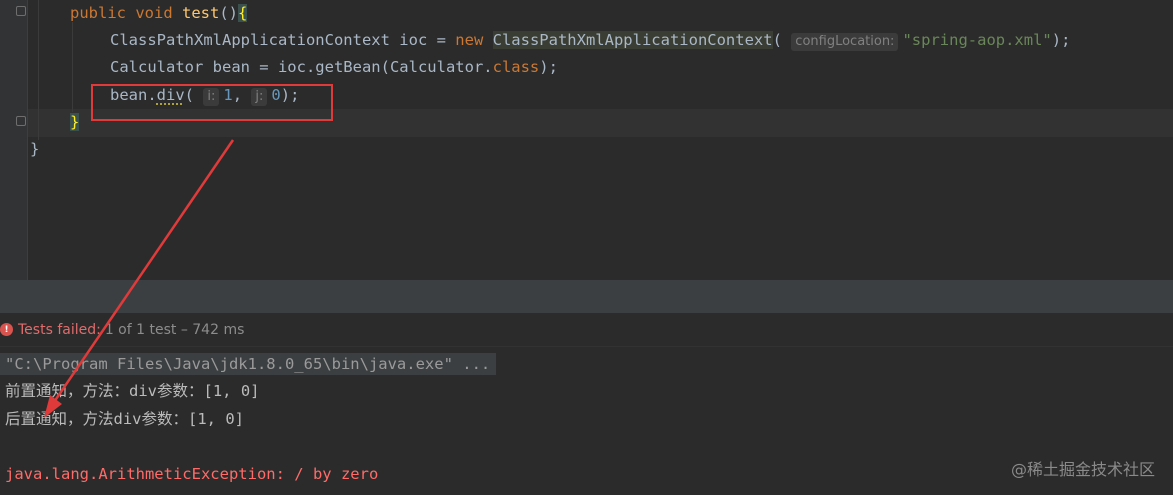 The width and height of the screenshot is (1173, 495). What do you see at coordinates (1061, 40) in the screenshot?
I see `close-paren: );` at bounding box center [1061, 40].